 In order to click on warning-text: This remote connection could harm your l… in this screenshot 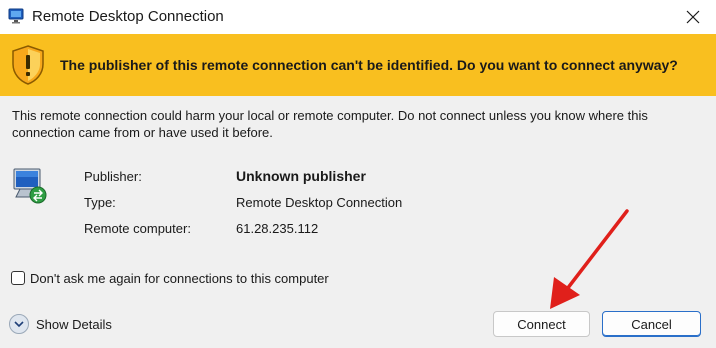, I will do `click(330, 124)`.